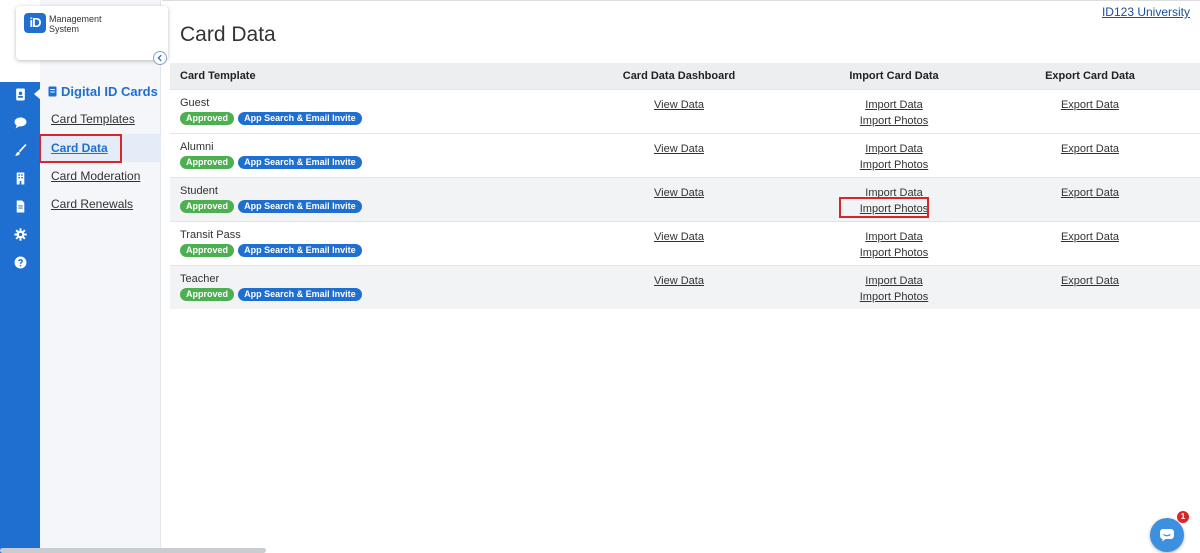  I want to click on template-cell: Guest Approved App Search & Email Invite, so click(360, 110).